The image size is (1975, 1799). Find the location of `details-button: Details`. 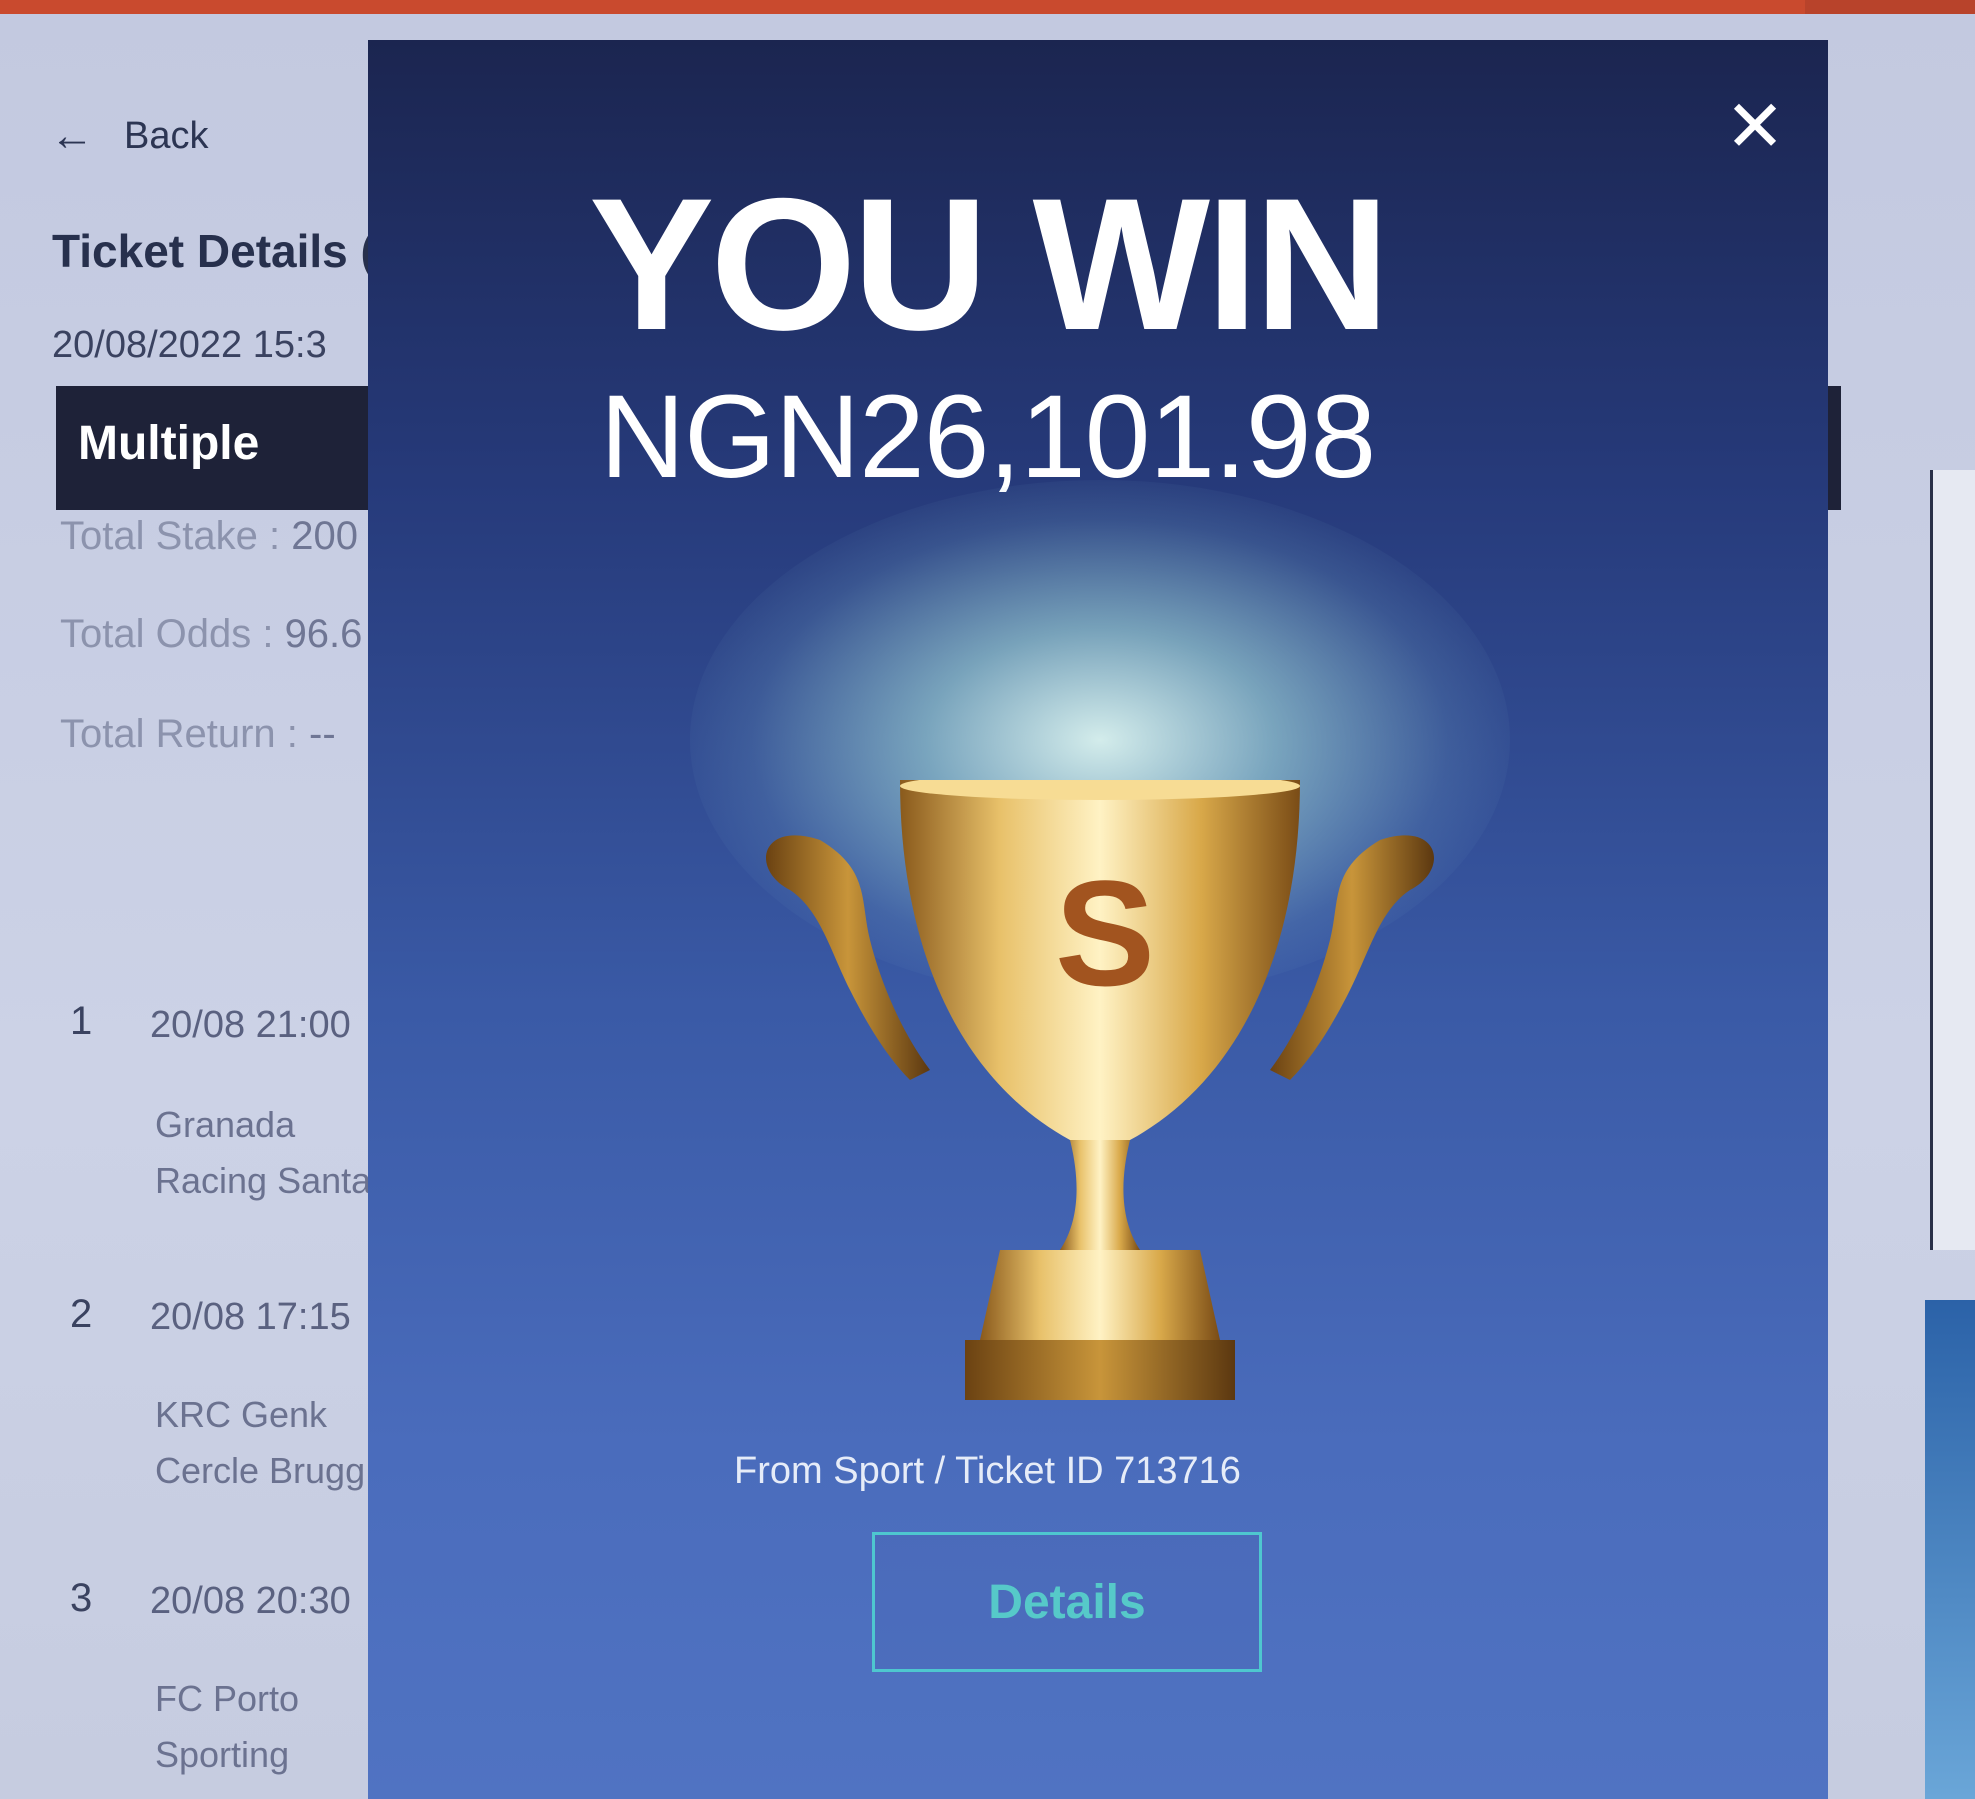

details-button: Details is located at coordinates (1067, 1602).